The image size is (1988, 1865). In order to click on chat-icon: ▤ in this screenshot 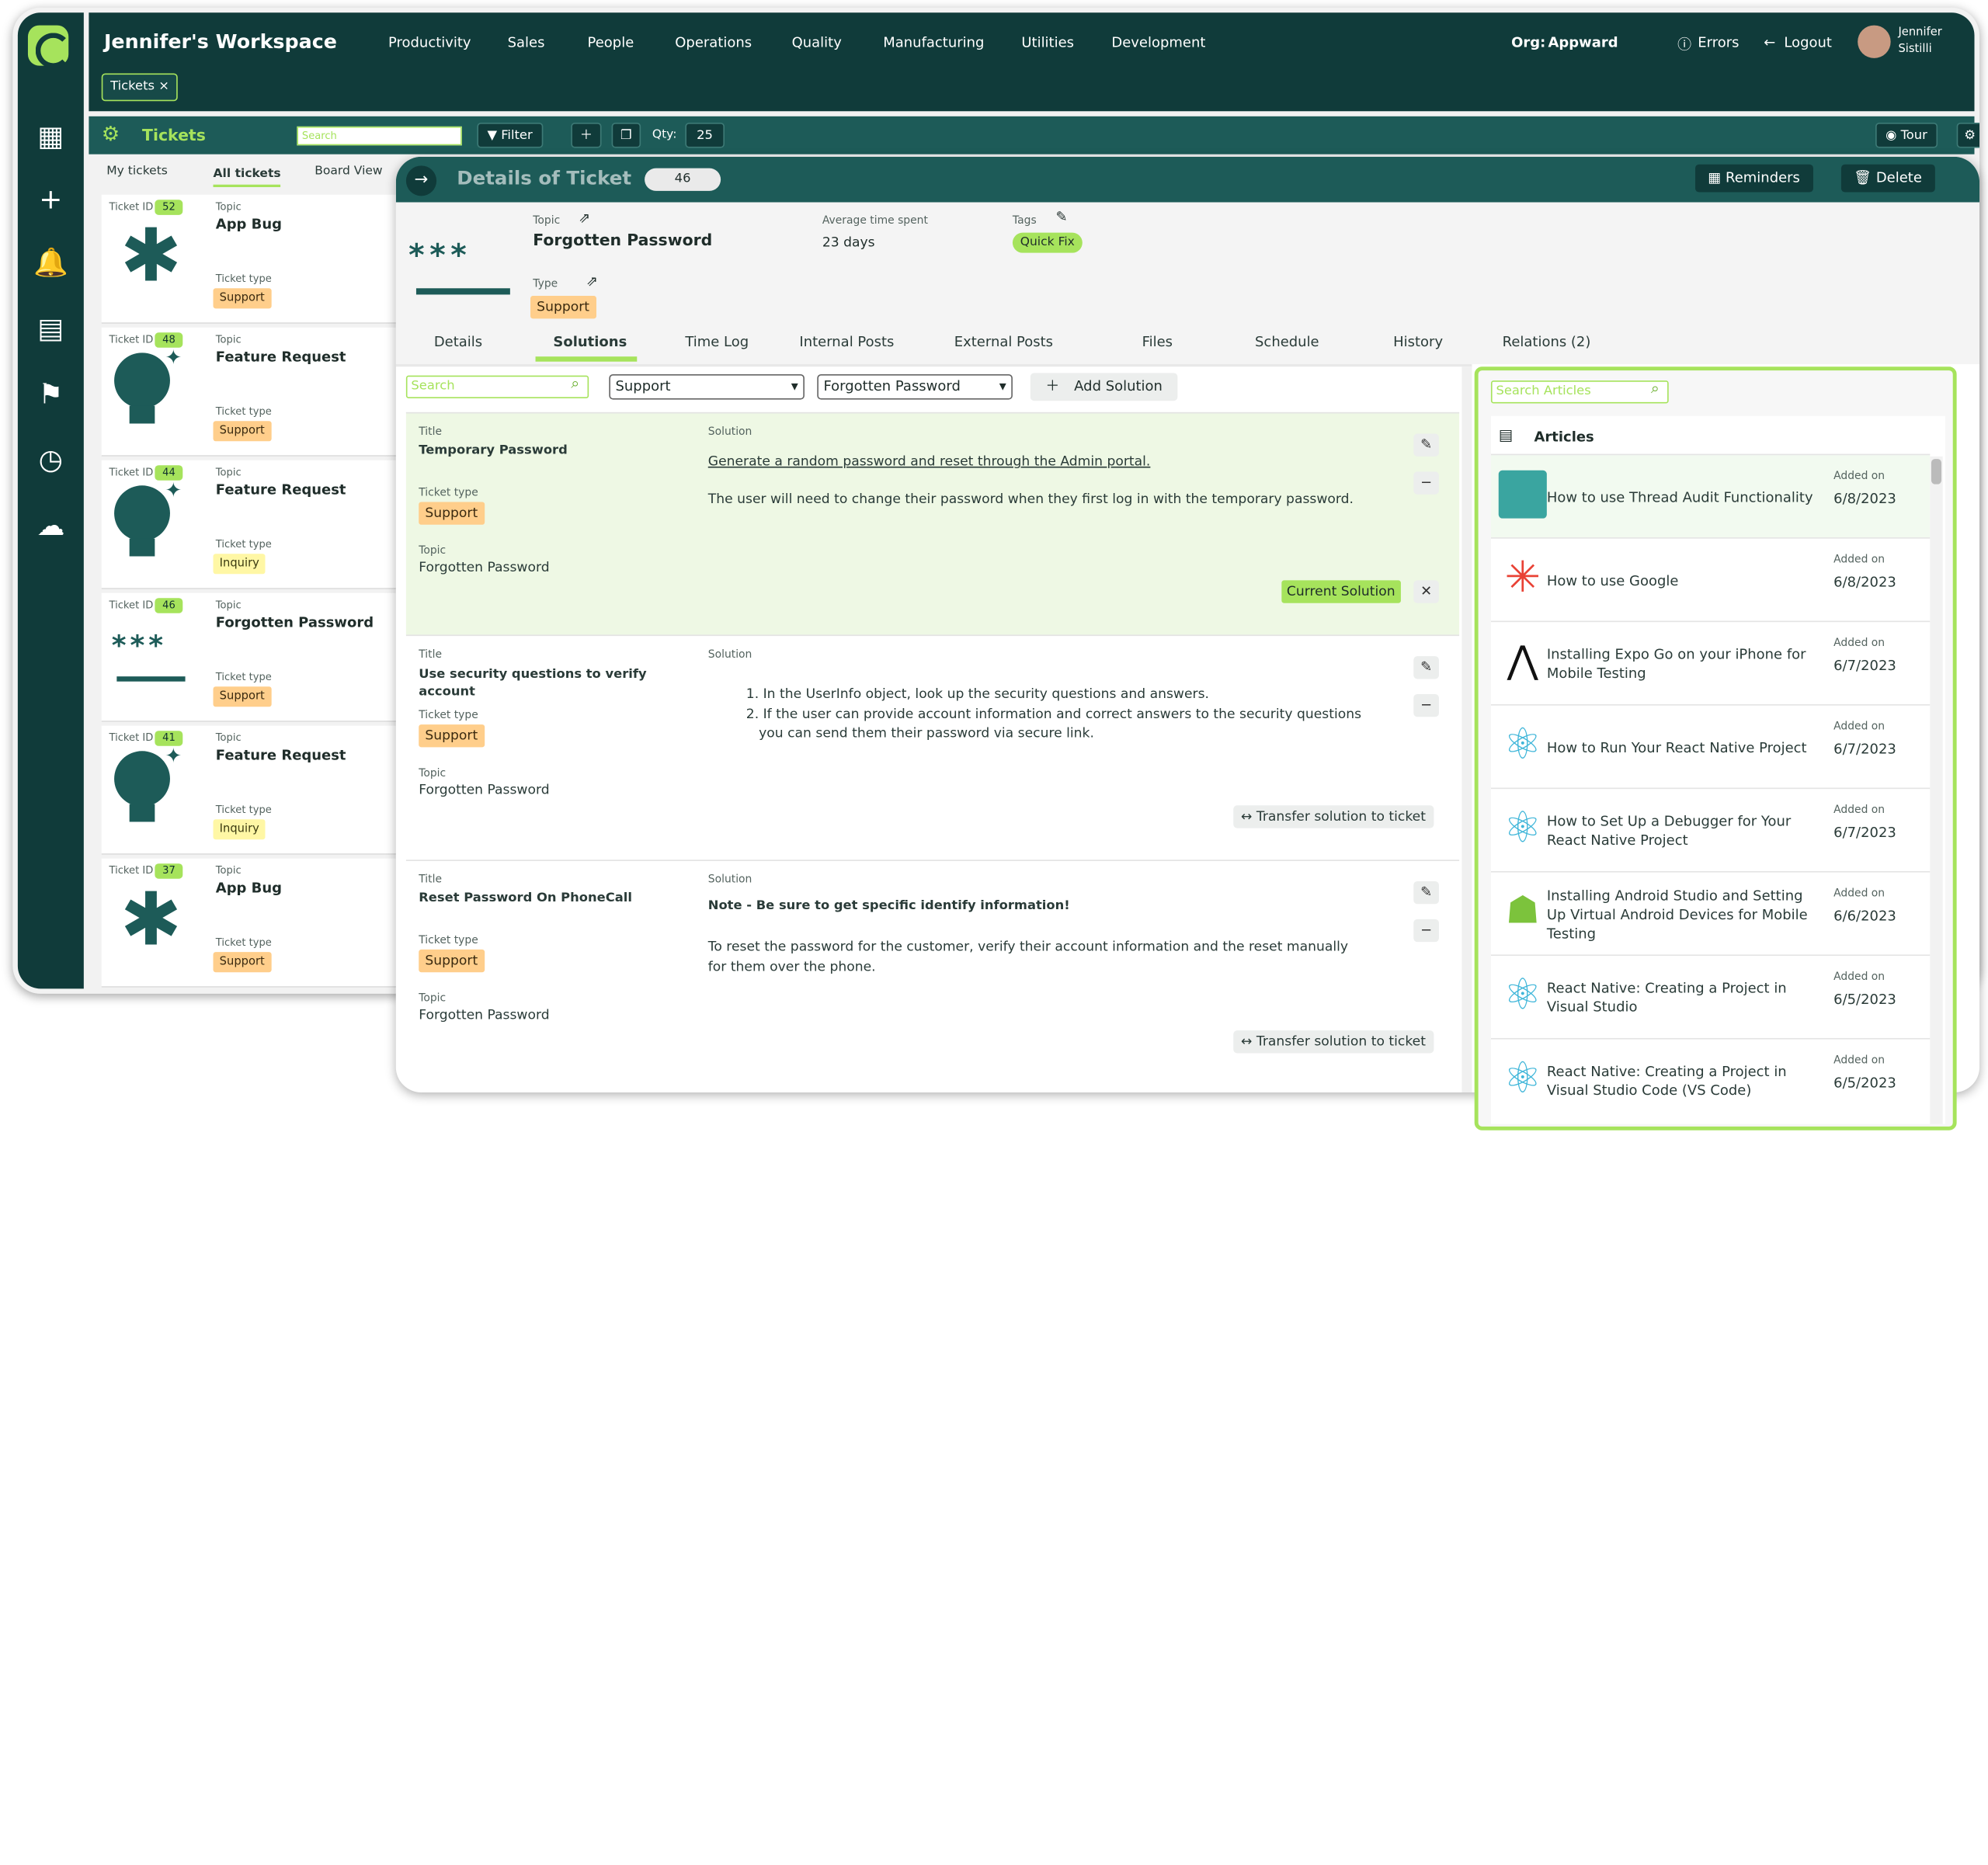, I will do `click(51, 329)`.